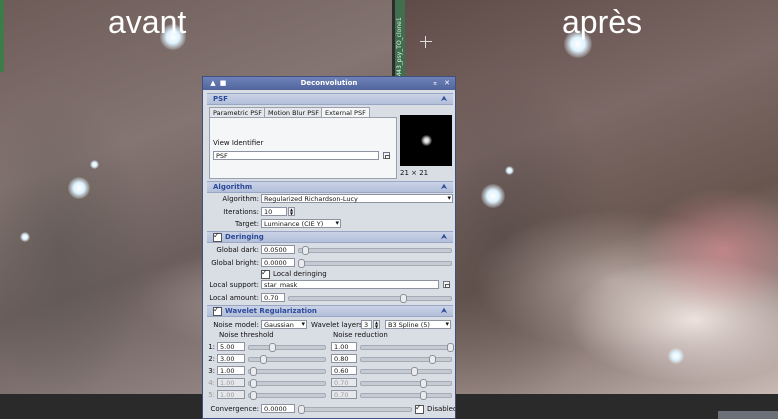  What do you see at coordinates (435, 83) in the screenshot?
I see `shade-icon: ⌅` at bounding box center [435, 83].